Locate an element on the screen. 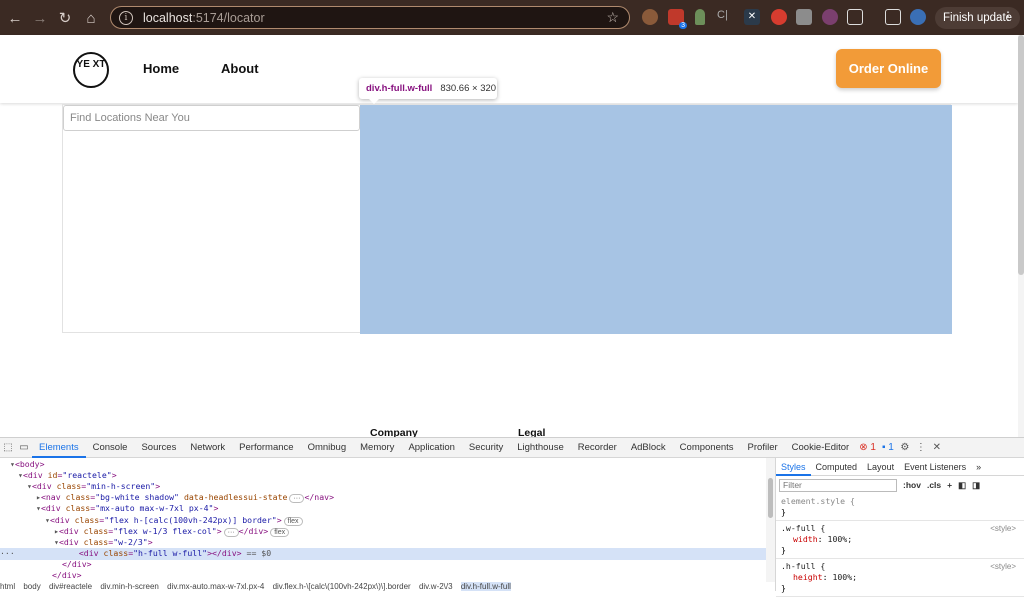 Image resolution: width=1024 pixels, height=597 pixels. url-text: localhost:5174/locator is located at coordinates (204, 18).